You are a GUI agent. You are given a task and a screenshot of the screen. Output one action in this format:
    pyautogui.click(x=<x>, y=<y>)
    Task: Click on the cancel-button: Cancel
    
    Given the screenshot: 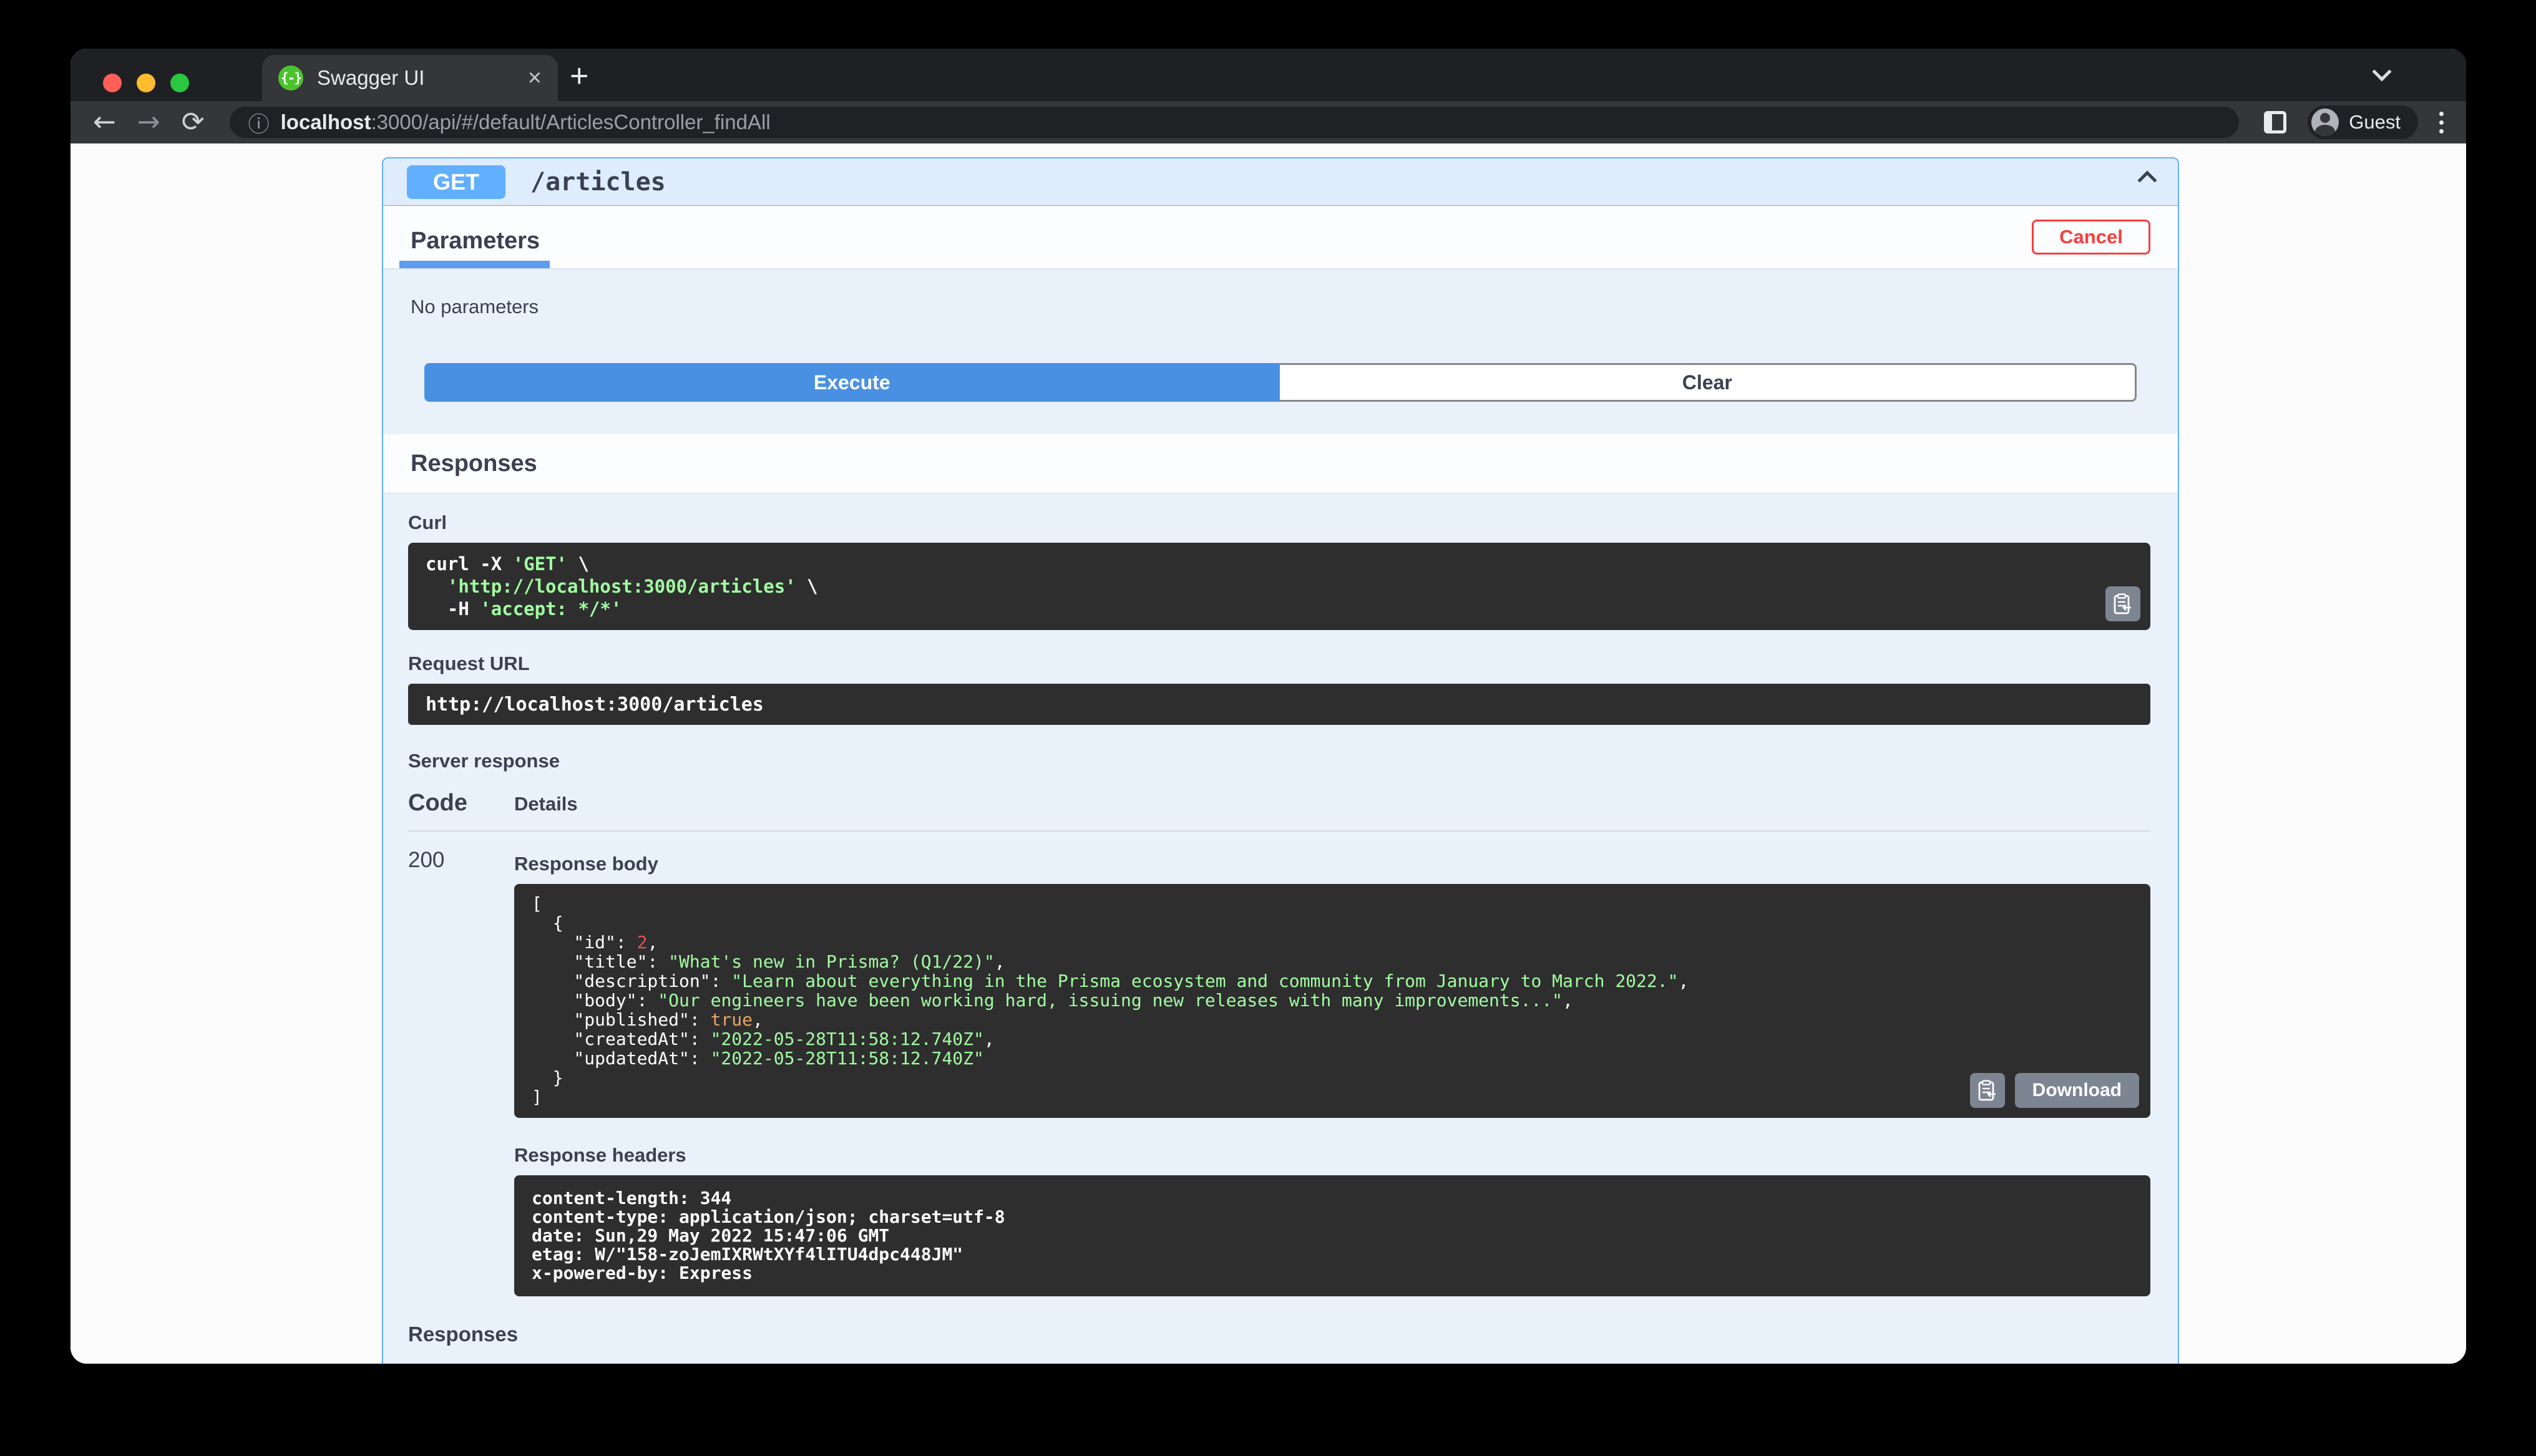 What is the action you would take?
    pyautogui.click(x=2091, y=238)
    